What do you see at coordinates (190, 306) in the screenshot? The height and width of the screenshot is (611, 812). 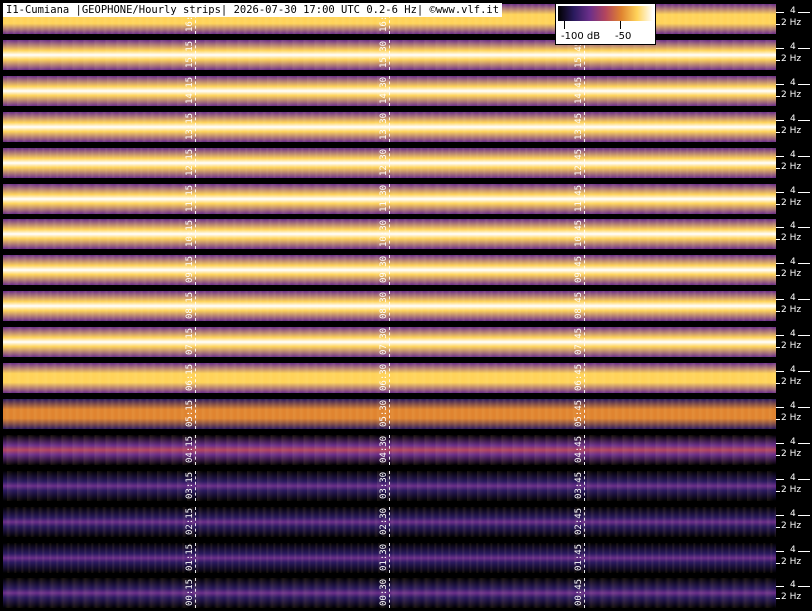 I see `time-label: 08:15` at bounding box center [190, 306].